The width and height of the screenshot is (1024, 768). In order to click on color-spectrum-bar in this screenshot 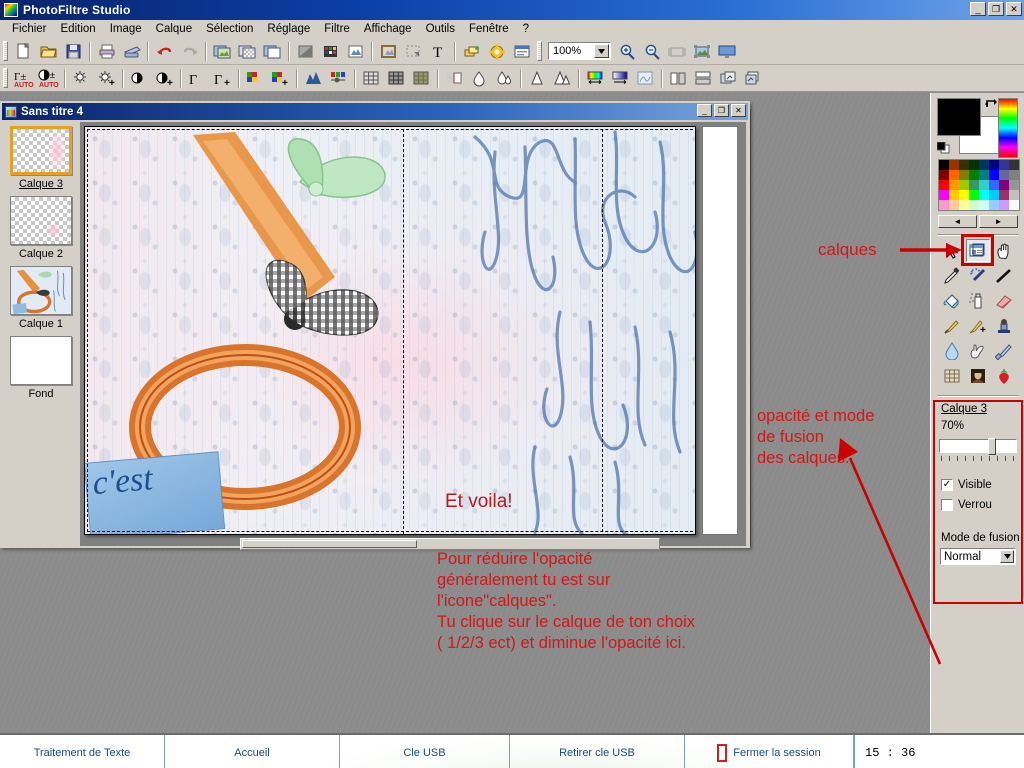, I will do `click(1008, 128)`.